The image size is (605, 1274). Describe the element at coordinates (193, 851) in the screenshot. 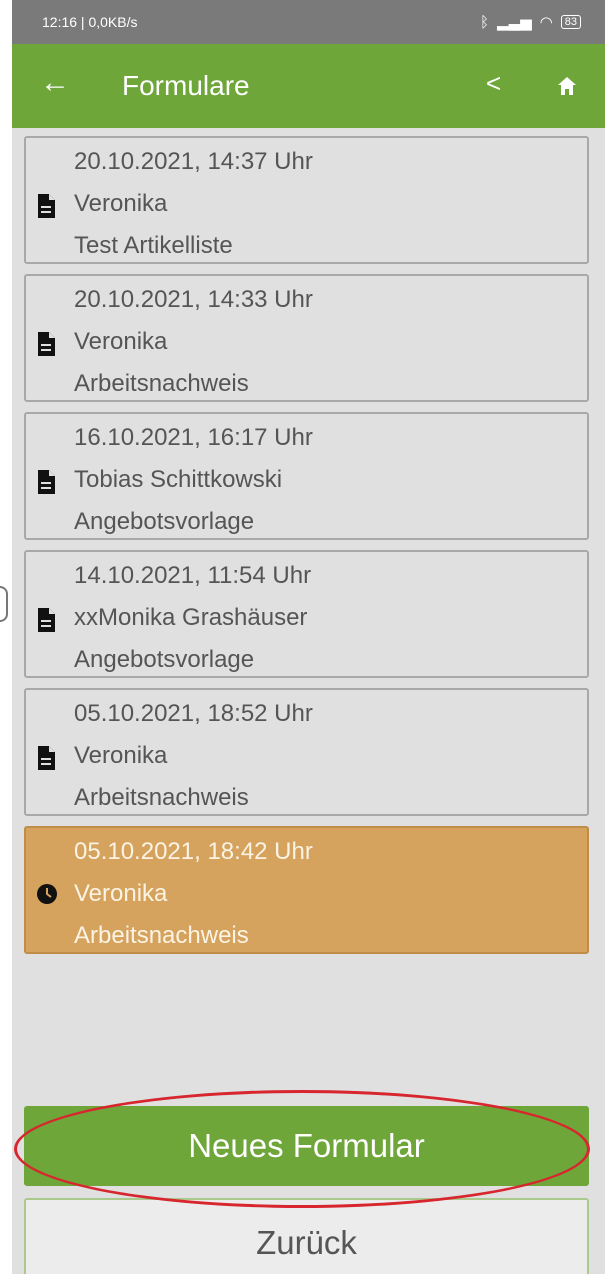

I see `form-datetime: 05.10.2021, 18:42 Uhr` at that location.